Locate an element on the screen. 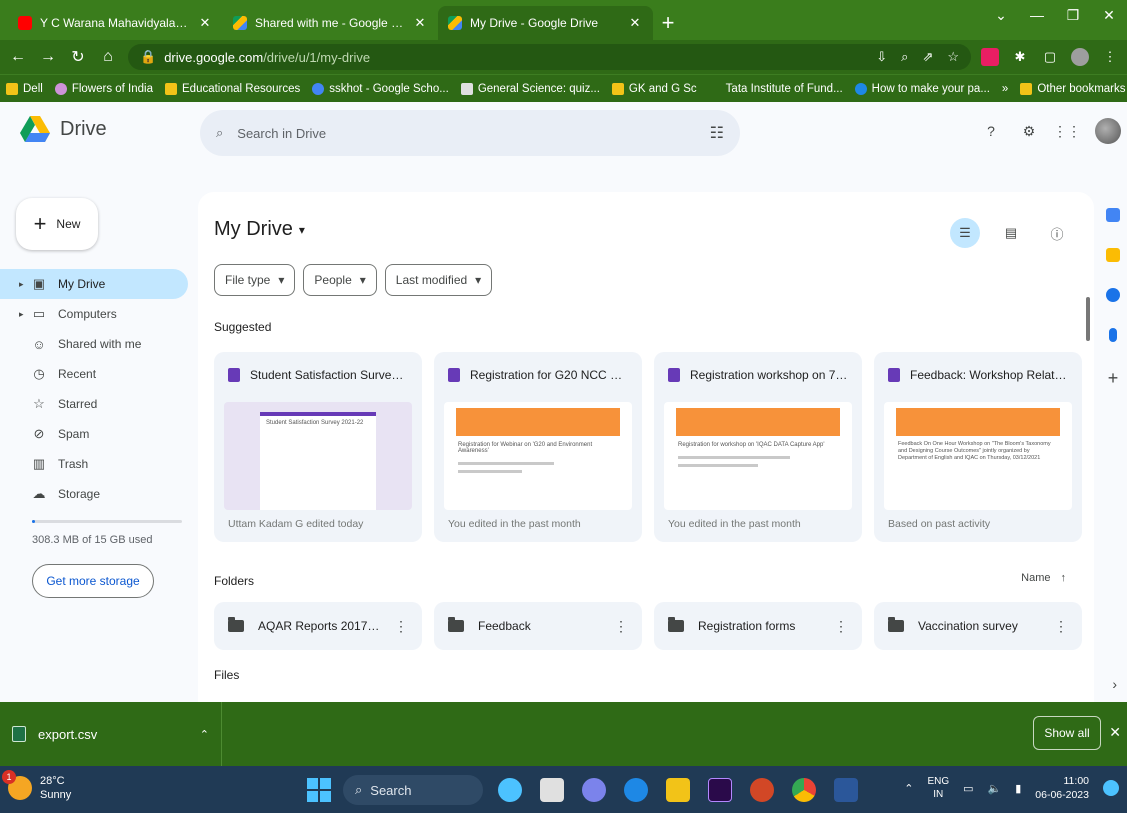 This screenshot has width=1127, height=813. close-window-icon: ✕ is located at coordinates (1109, 15).